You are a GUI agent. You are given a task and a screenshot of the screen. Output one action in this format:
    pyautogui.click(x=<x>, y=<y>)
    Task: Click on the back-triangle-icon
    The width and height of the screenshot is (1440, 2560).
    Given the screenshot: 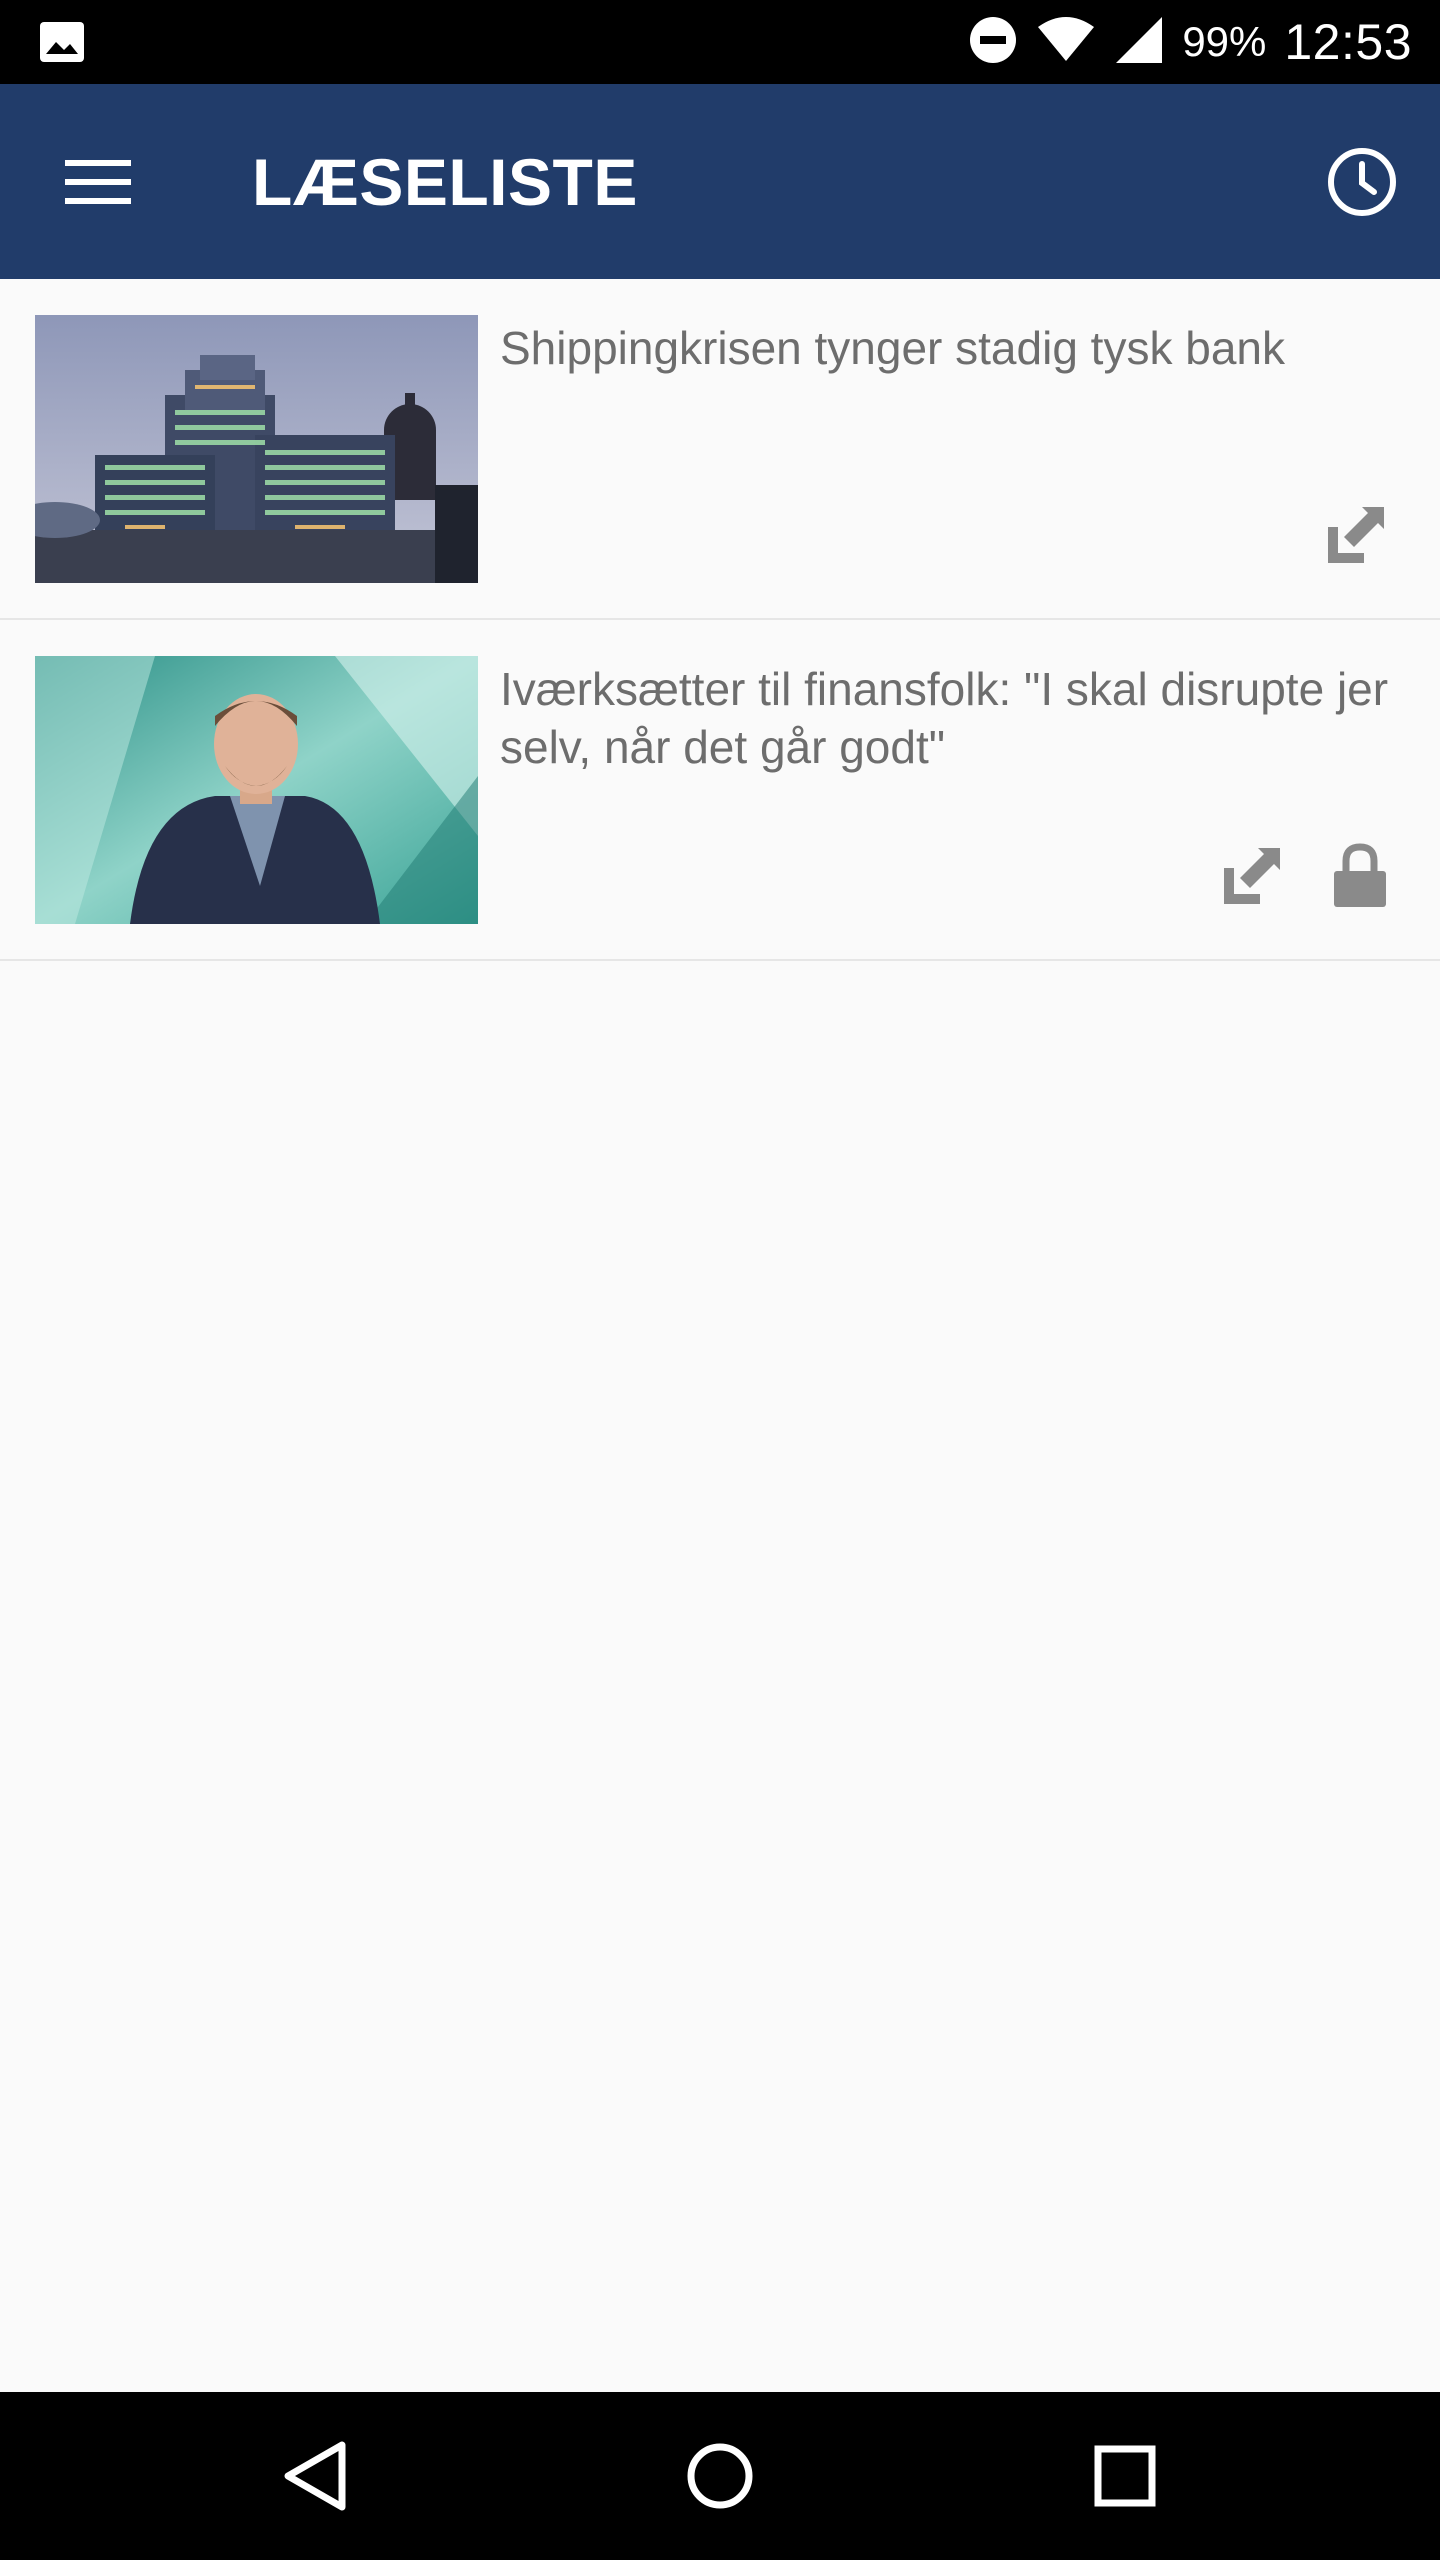 What is the action you would take?
    pyautogui.click(x=315, y=2476)
    